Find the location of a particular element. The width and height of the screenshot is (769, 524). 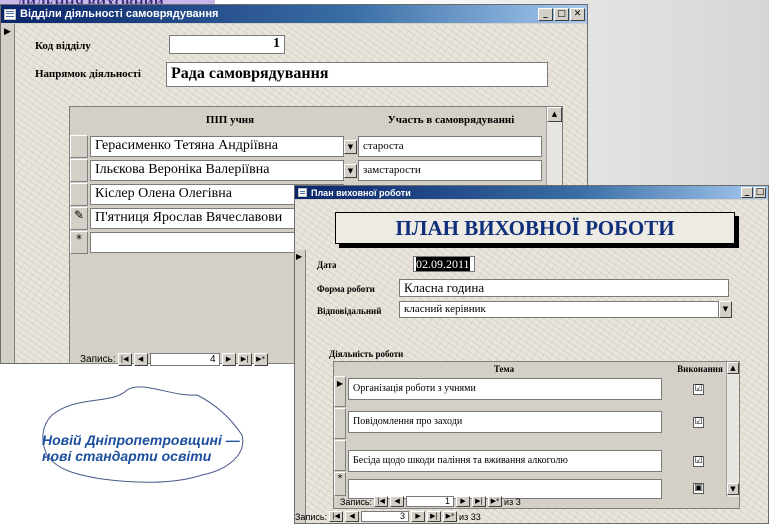

record-number-field: 3 is located at coordinates (385, 516).